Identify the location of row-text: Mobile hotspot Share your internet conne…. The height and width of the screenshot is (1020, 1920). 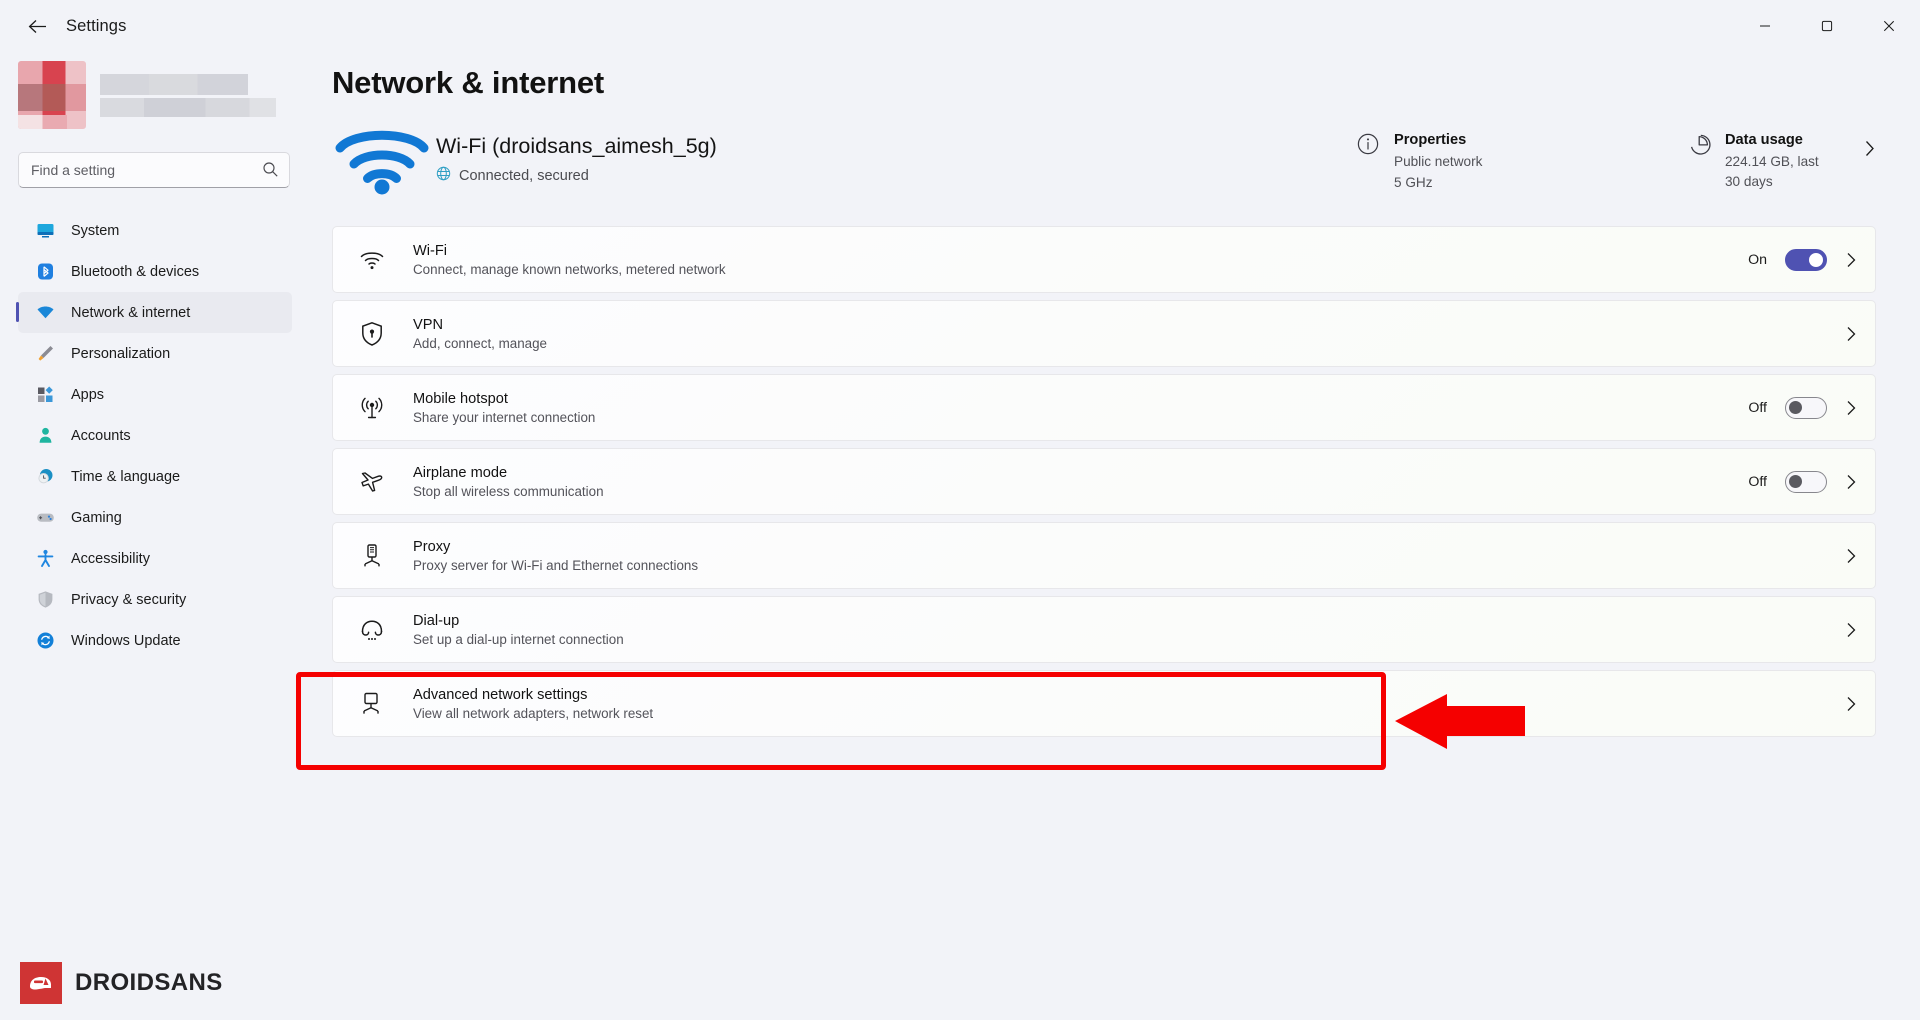
(1080, 408).